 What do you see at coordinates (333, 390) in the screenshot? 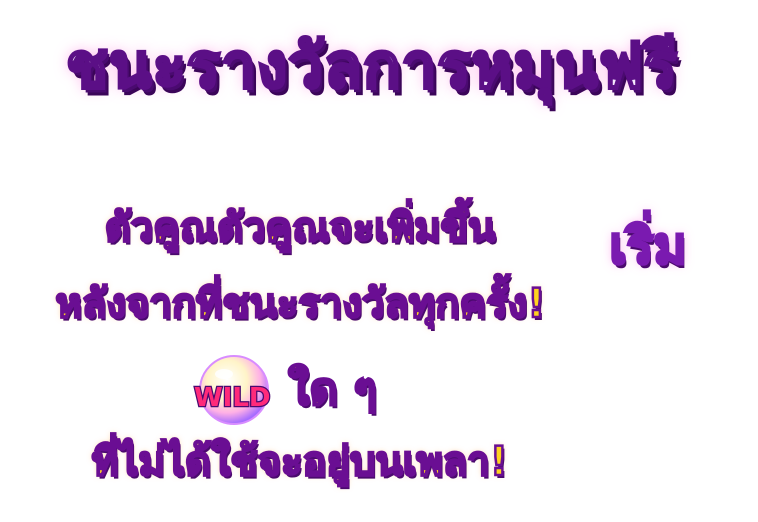
I see `info-line-3: ใด ๆ` at bounding box center [333, 390].